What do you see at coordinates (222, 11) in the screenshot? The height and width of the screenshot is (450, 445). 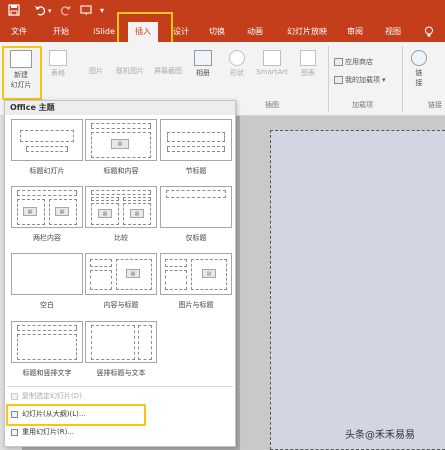 I see `title-bar: ▾ ▾` at bounding box center [222, 11].